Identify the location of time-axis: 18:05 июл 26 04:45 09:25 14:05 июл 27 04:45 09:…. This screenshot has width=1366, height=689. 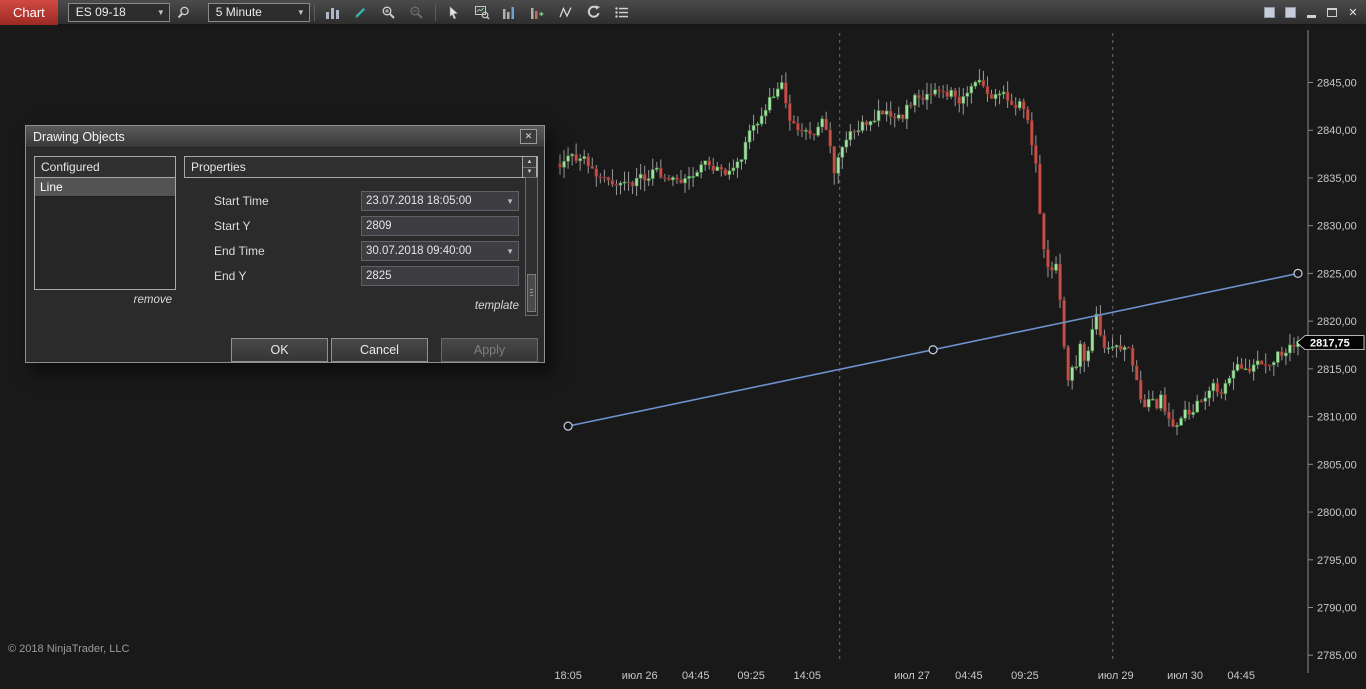
(904, 676).